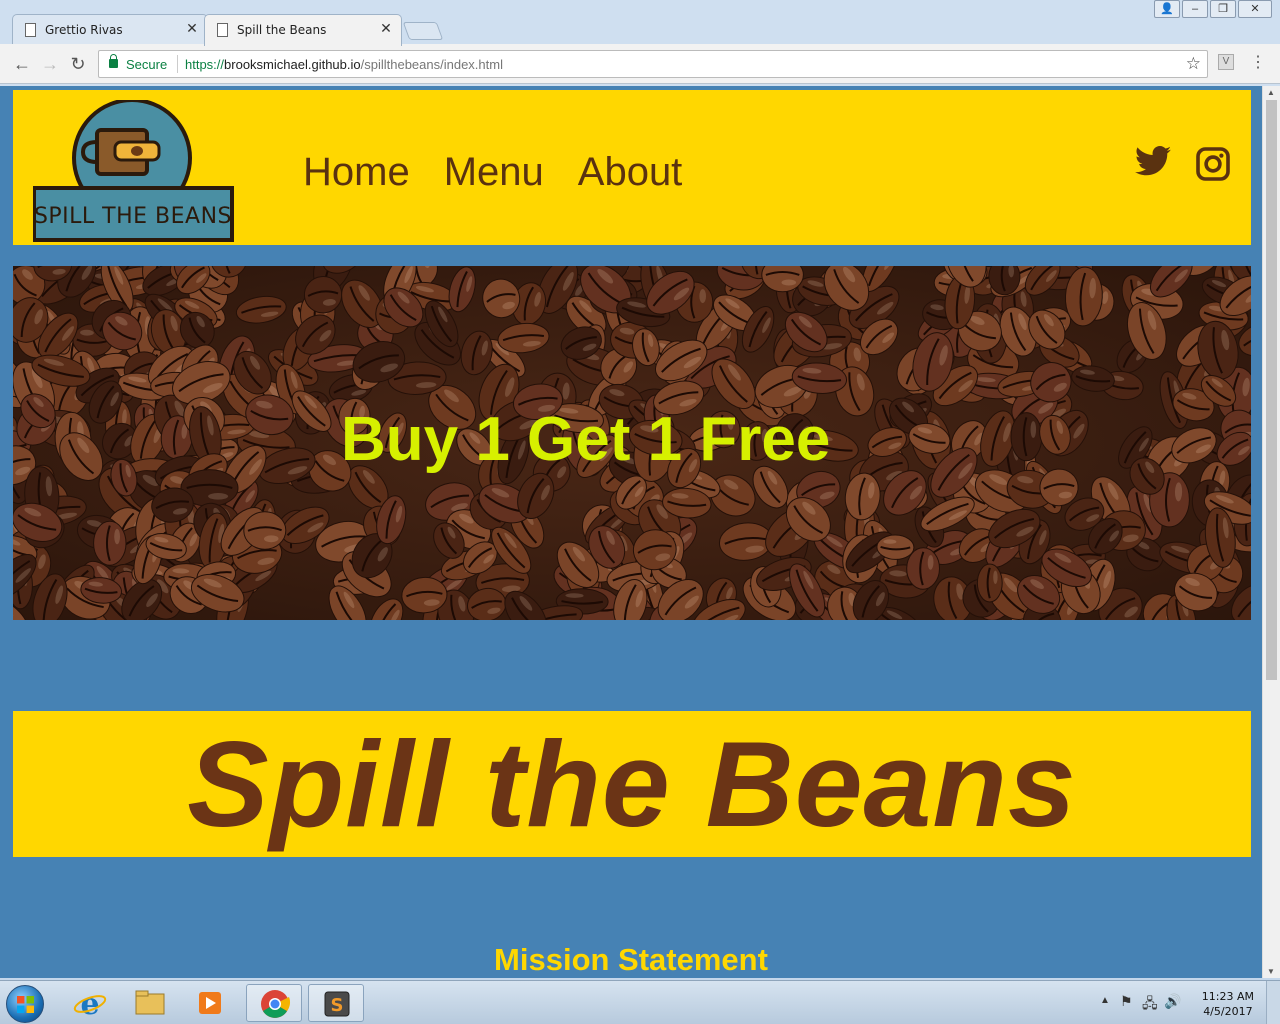  What do you see at coordinates (1213, 164) in the screenshot?
I see `instagram-icon` at bounding box center [1213, 164].